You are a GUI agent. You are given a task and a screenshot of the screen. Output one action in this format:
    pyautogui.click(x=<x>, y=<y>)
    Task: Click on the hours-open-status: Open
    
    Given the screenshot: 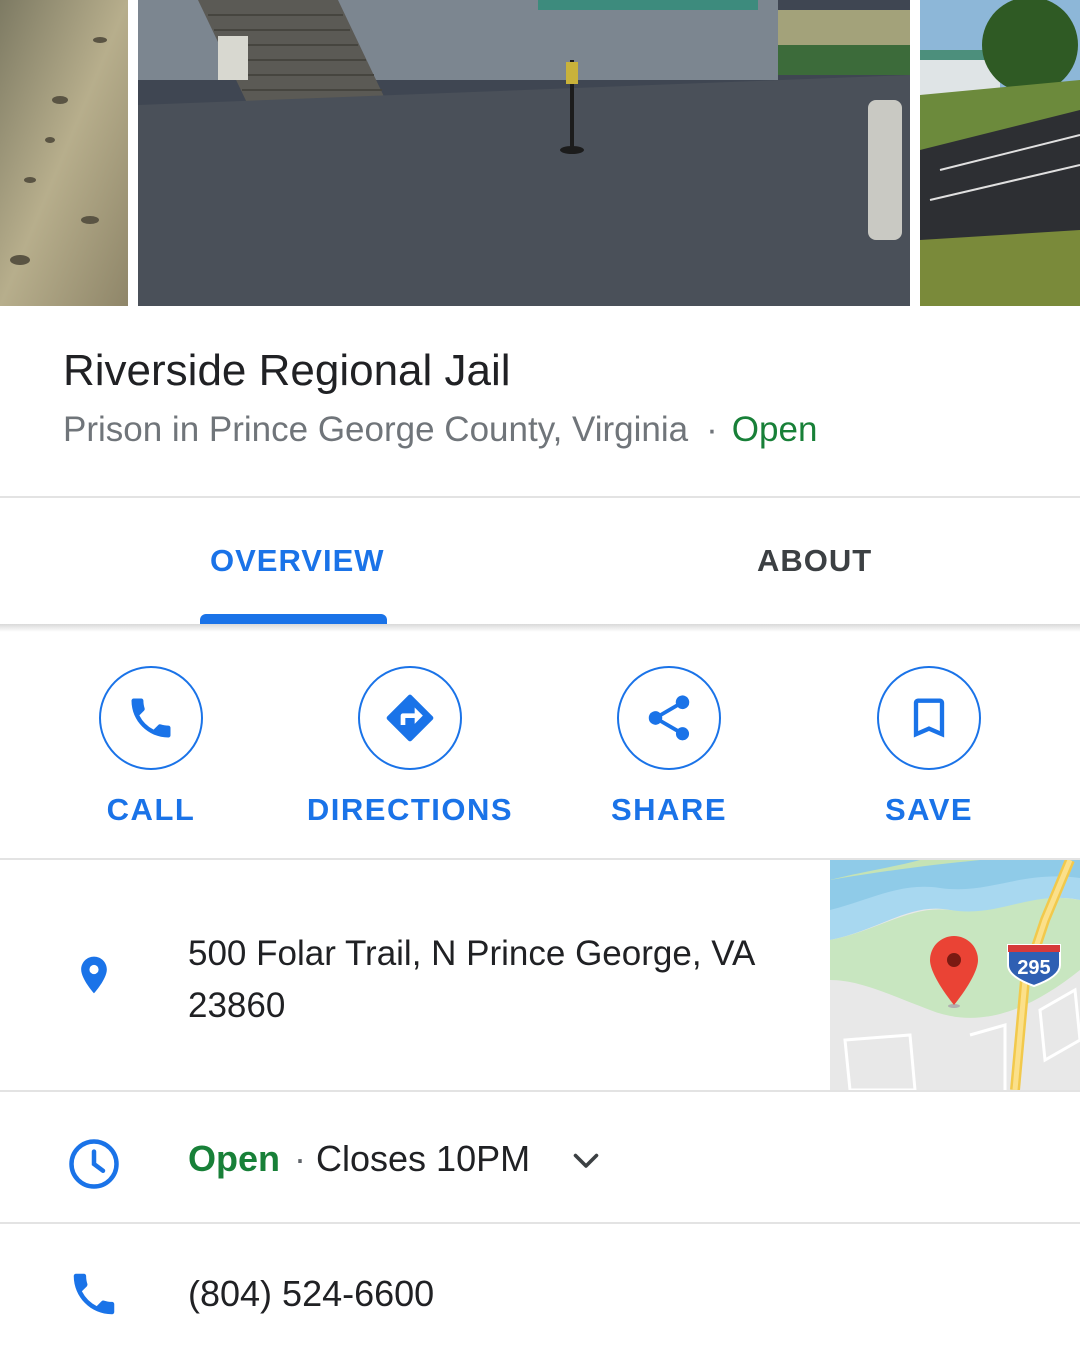 What is the action you would take?
    pyautogui.click(x=234, y=1158)
    